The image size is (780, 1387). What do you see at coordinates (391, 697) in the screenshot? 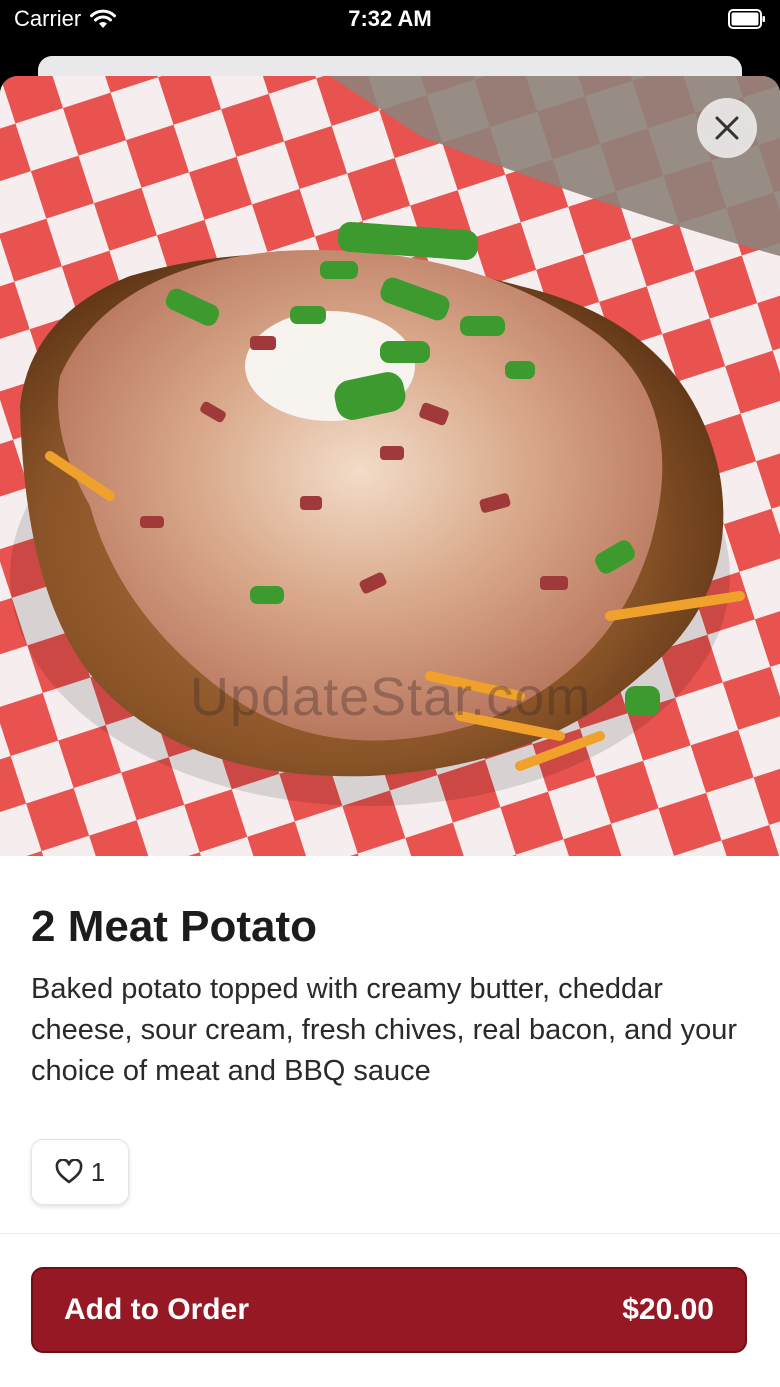
I see `watermark: UpdateStar.com` at bounding box center [391, 697].